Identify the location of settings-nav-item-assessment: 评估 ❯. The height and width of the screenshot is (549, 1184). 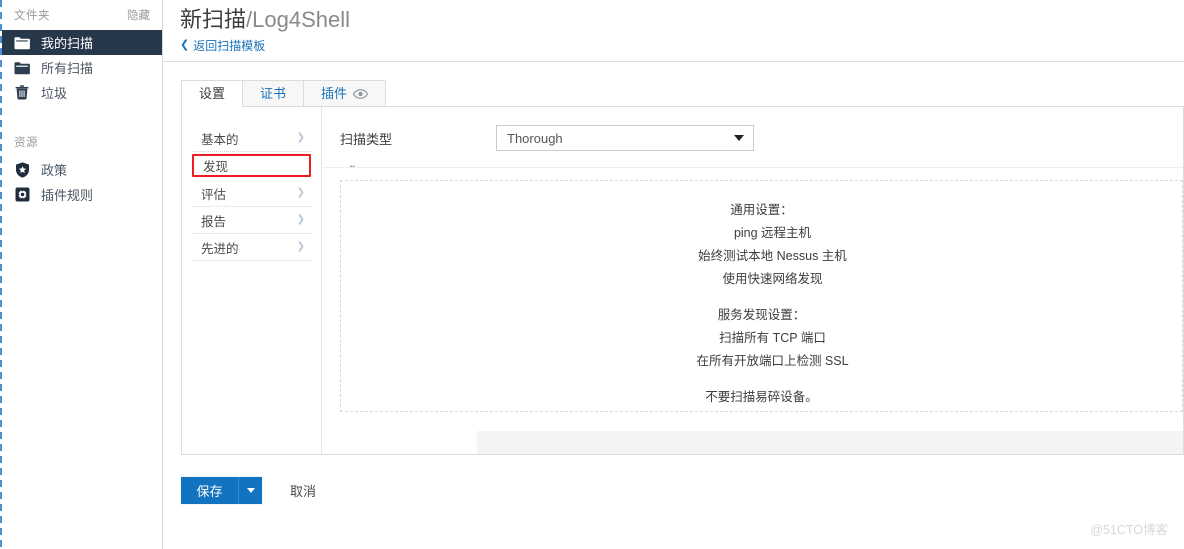
(251, 193).